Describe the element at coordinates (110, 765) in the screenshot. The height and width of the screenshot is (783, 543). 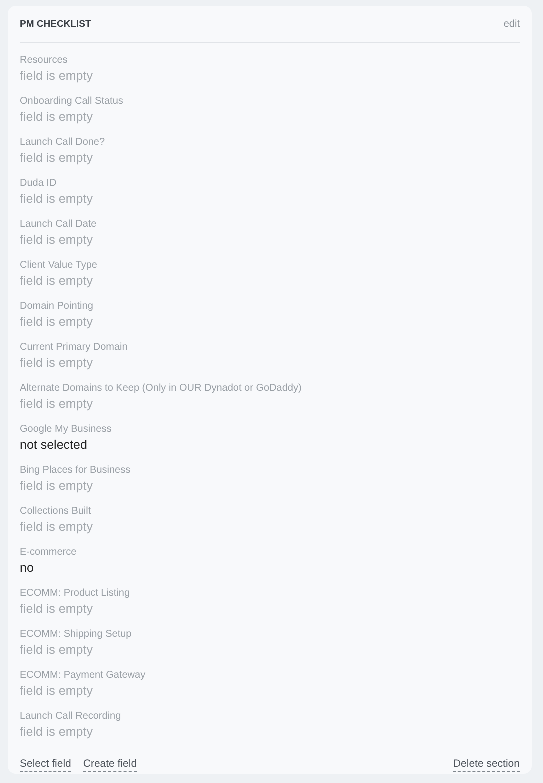
I see `footer-link: Create field` at that location.